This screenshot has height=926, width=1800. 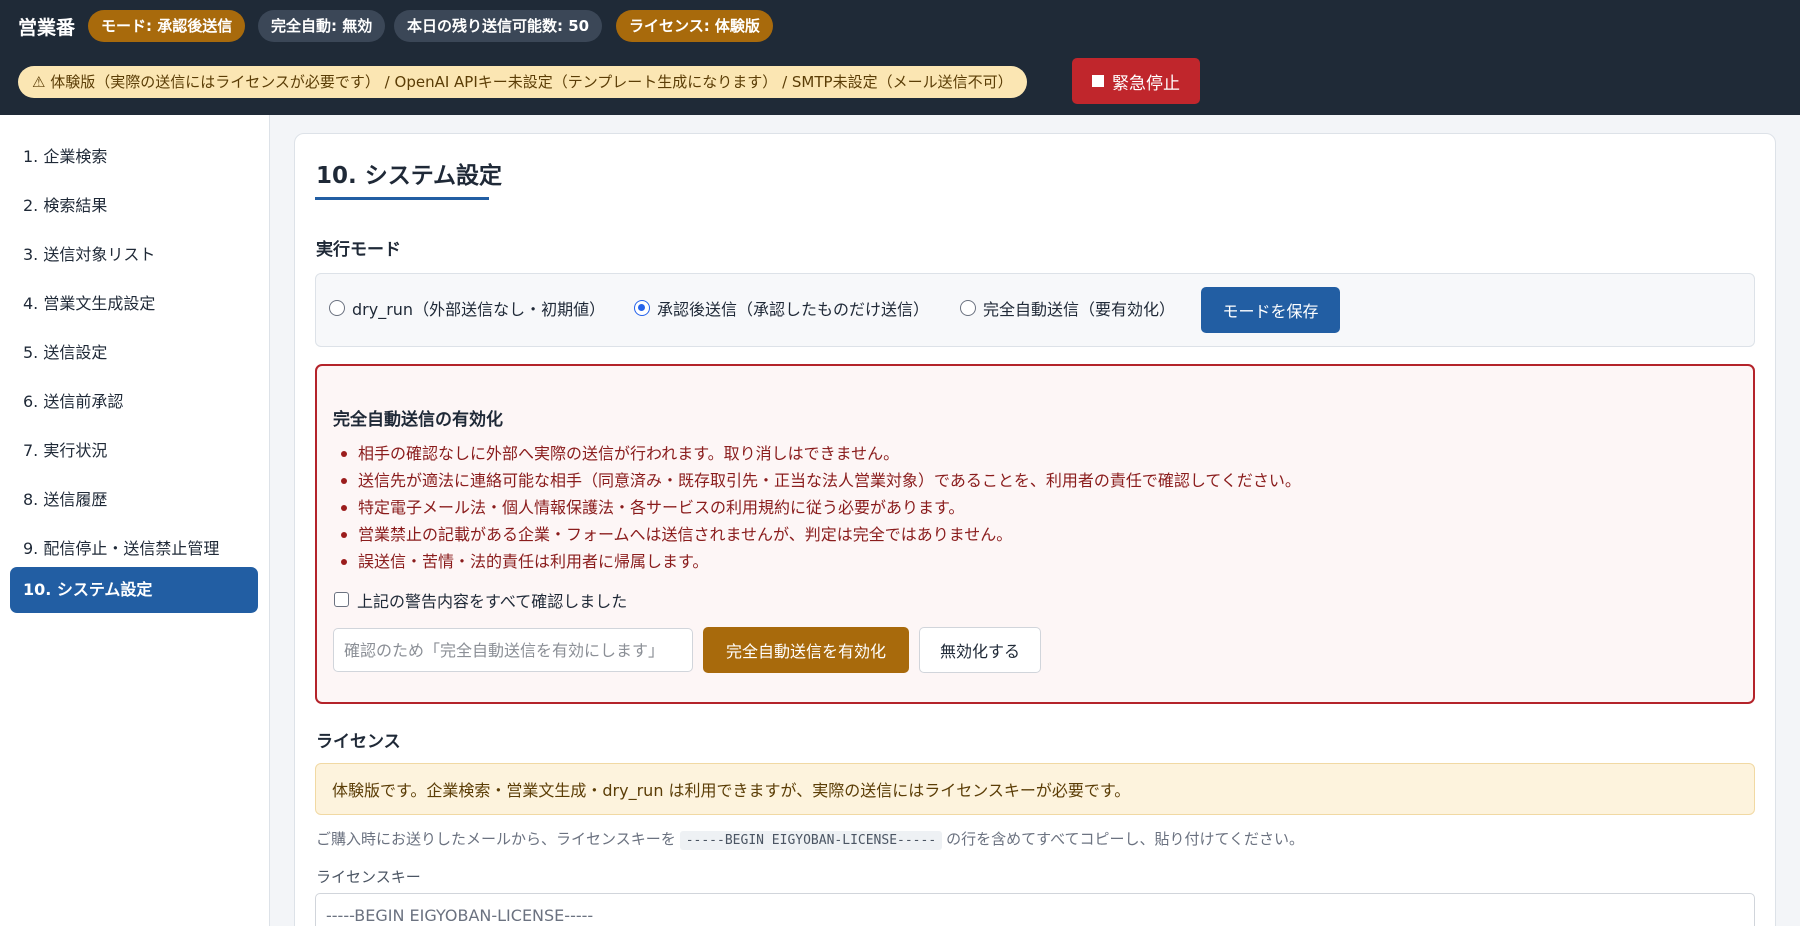 What do you see at coordinates (134, 304) in the screenshot?
I see `sidebar-item-text-generation: 4. 営業文生成設定` at bounding box center [134, 304].